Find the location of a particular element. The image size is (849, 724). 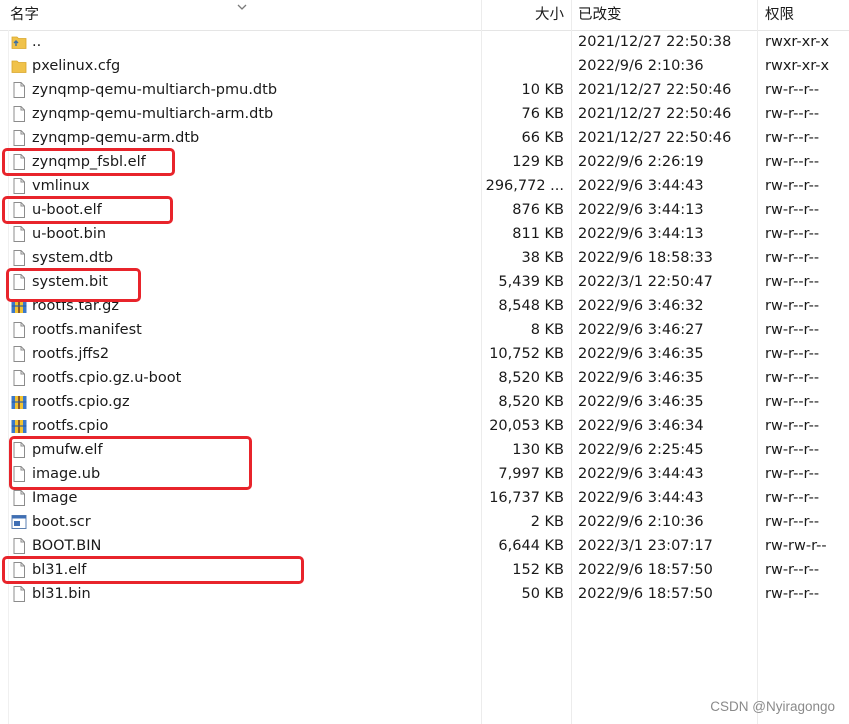

table-row: boot.scr 2 KB 2022/9/6 2:10:36 rw-r--r-- is located at coordinates (424, 522).